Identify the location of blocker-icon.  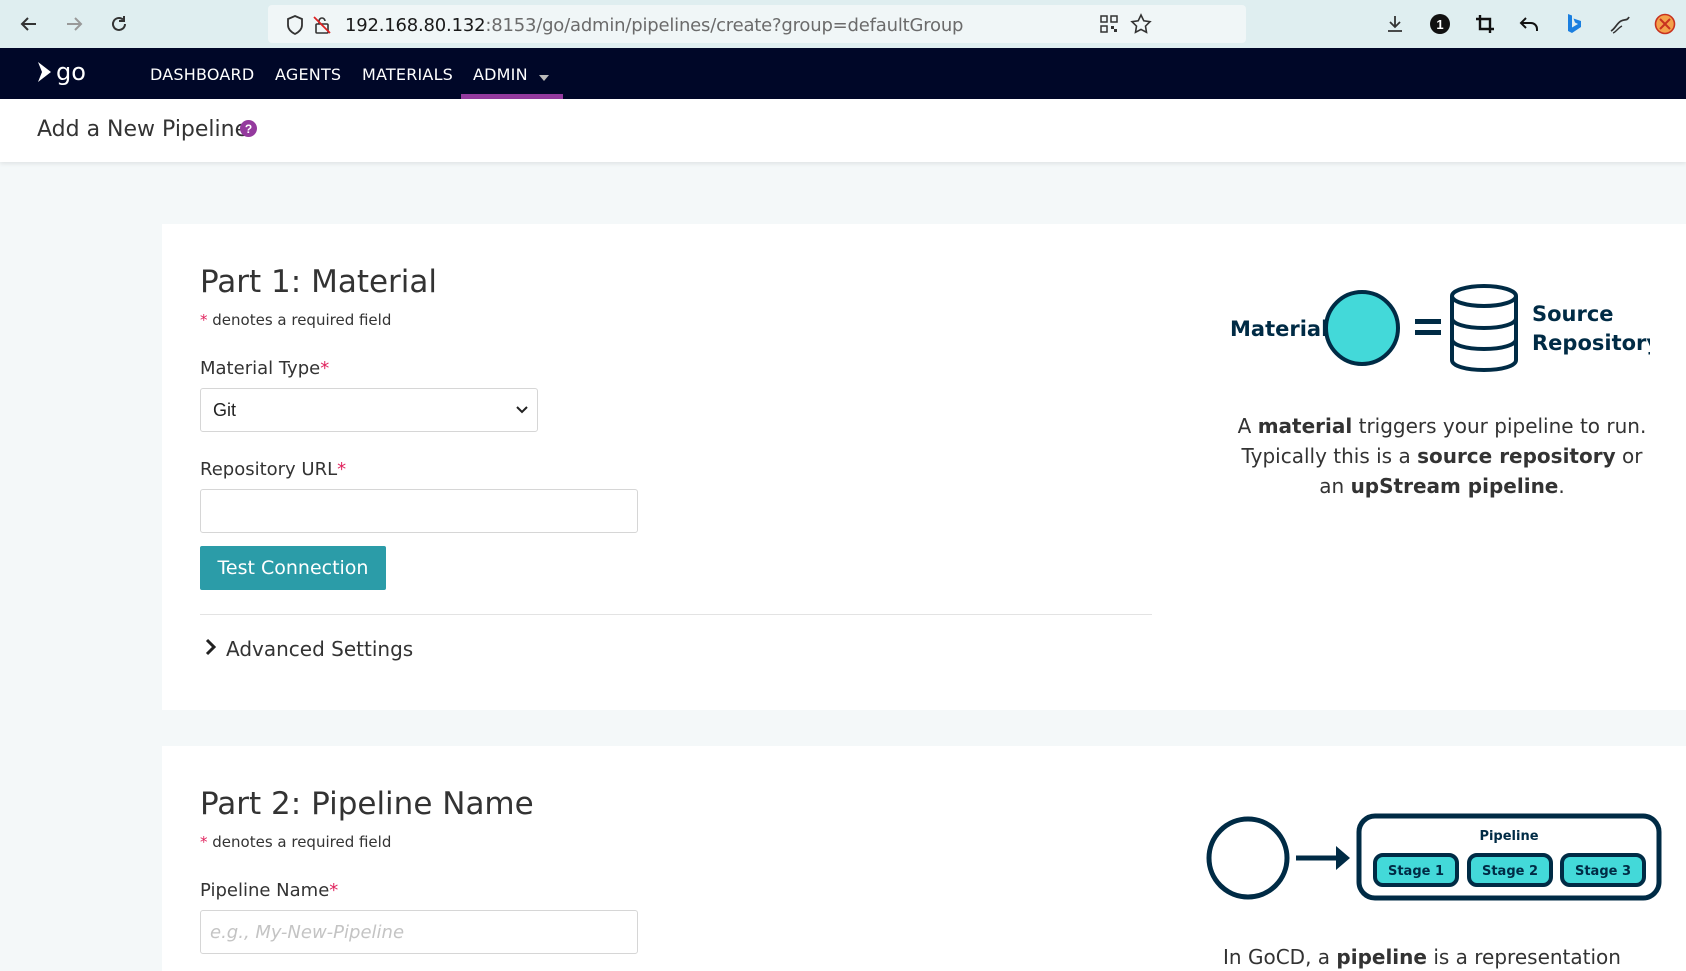
(1665, 24).